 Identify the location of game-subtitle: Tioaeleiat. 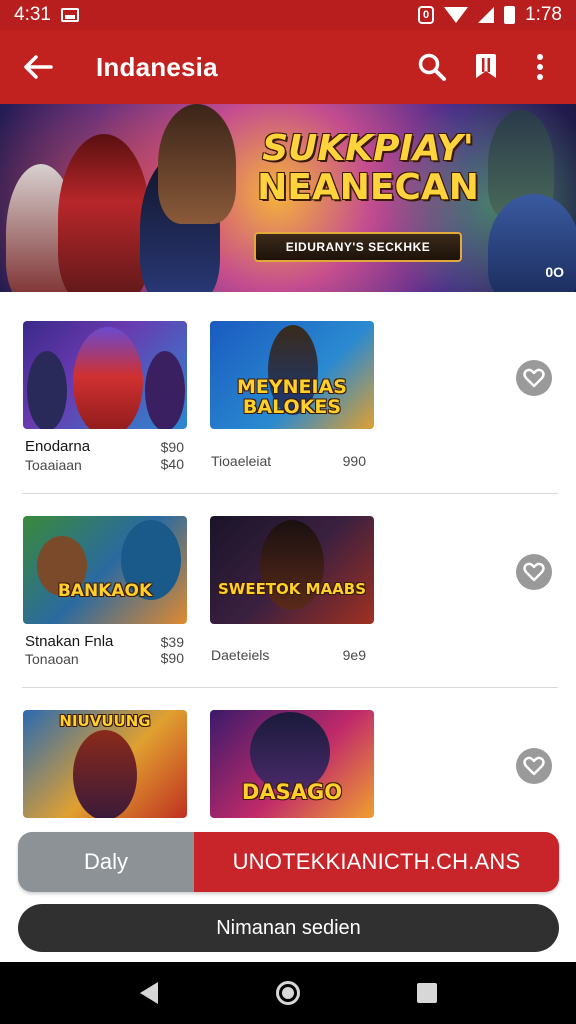
(241, 461).